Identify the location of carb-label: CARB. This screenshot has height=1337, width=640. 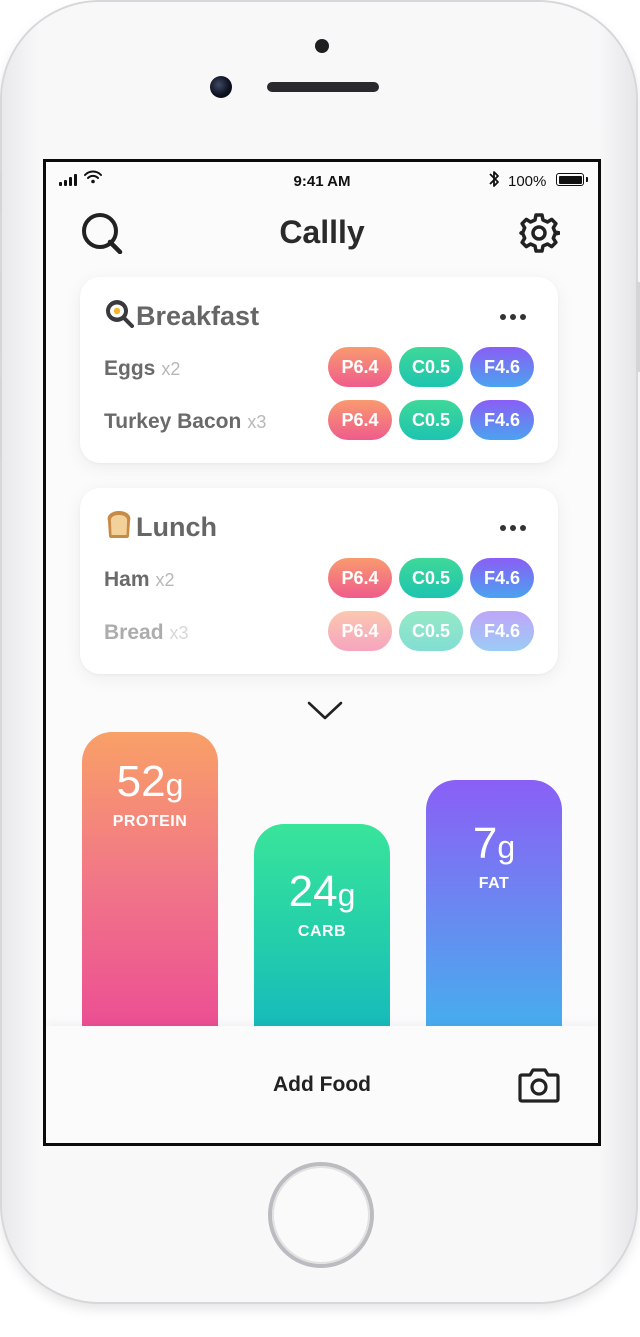
(322, 931).